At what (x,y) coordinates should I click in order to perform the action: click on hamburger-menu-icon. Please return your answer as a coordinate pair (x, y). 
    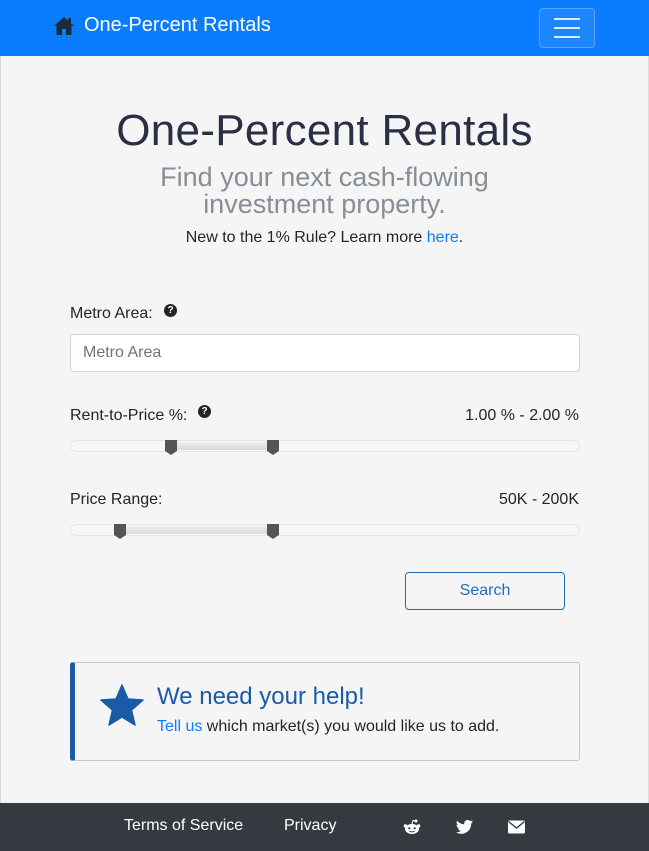
    Looking at the image, I should click on (567, 19).